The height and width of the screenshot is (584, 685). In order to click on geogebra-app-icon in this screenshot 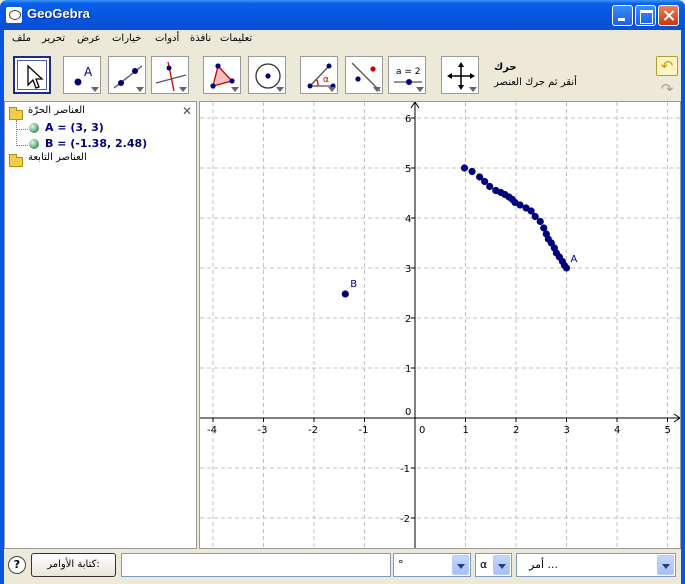, I will do `click(14, 15)`.